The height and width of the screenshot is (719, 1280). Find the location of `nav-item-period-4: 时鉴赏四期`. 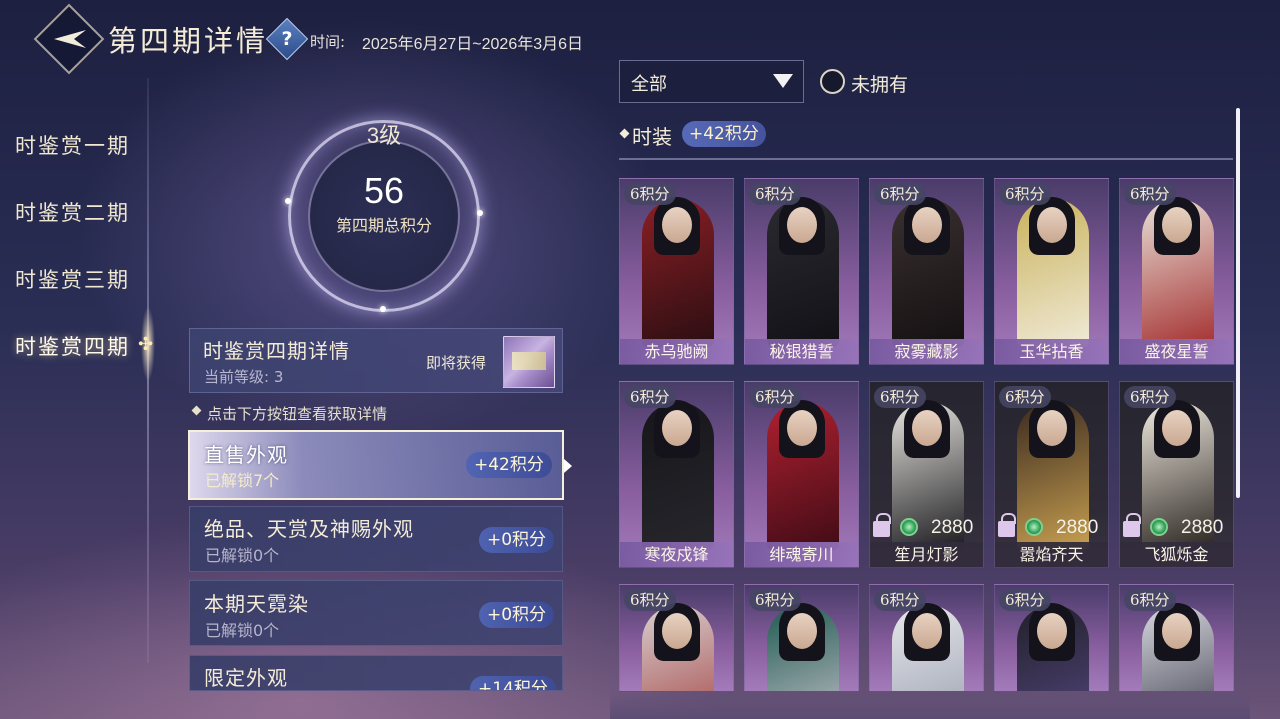

nav-item-period-4: 时鉴赏四期 is located at coordinates (72, 346).